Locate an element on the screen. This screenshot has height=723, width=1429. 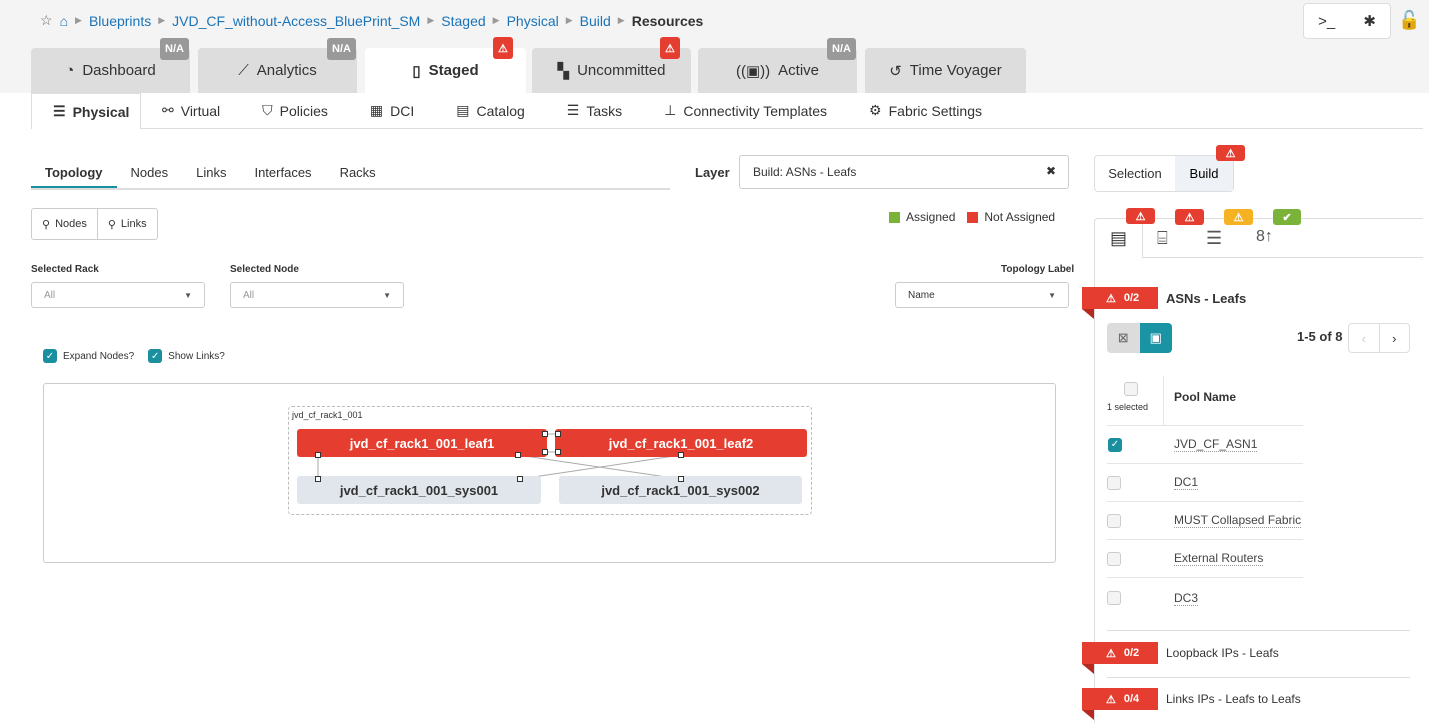
save-button: ▣ is located at coordinates (1155, 338).